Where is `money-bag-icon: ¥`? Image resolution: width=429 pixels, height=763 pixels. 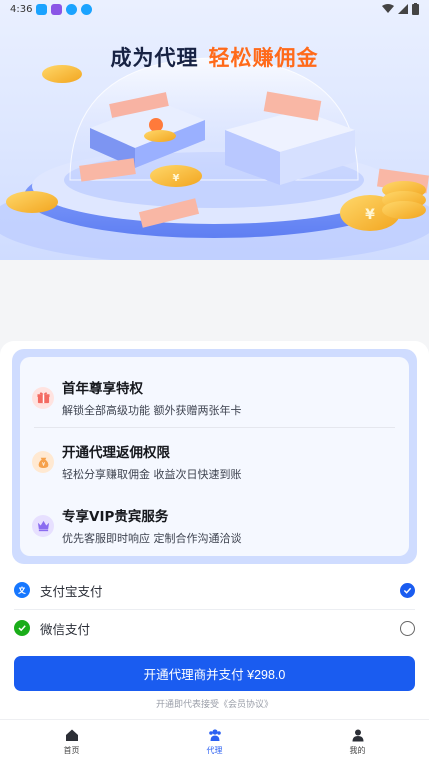 money-bag-icon: ¥ is located at coordinates (43, 461).